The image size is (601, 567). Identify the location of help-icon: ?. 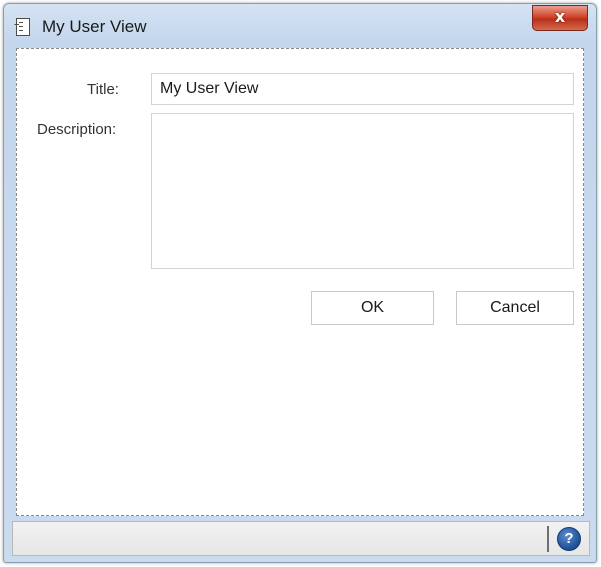
(569, 538).